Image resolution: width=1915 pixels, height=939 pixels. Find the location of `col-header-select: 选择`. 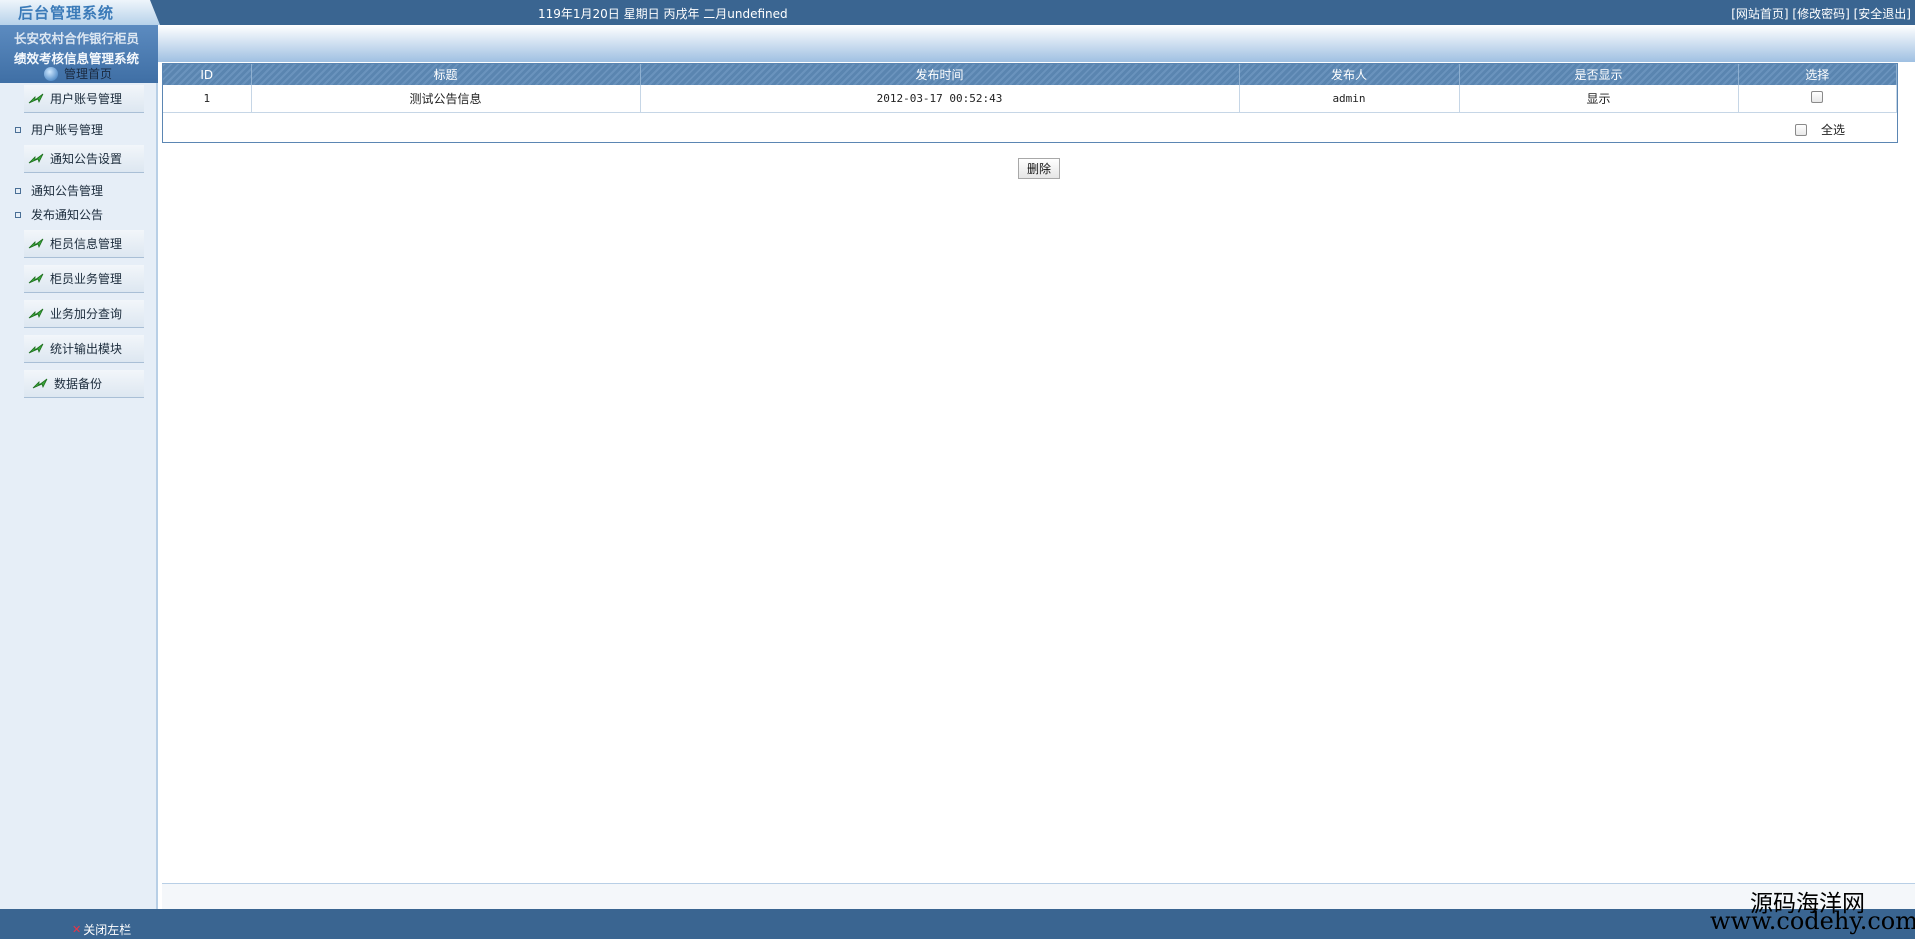

col-header-select: 选择 is located at coordinates (1817, 74).